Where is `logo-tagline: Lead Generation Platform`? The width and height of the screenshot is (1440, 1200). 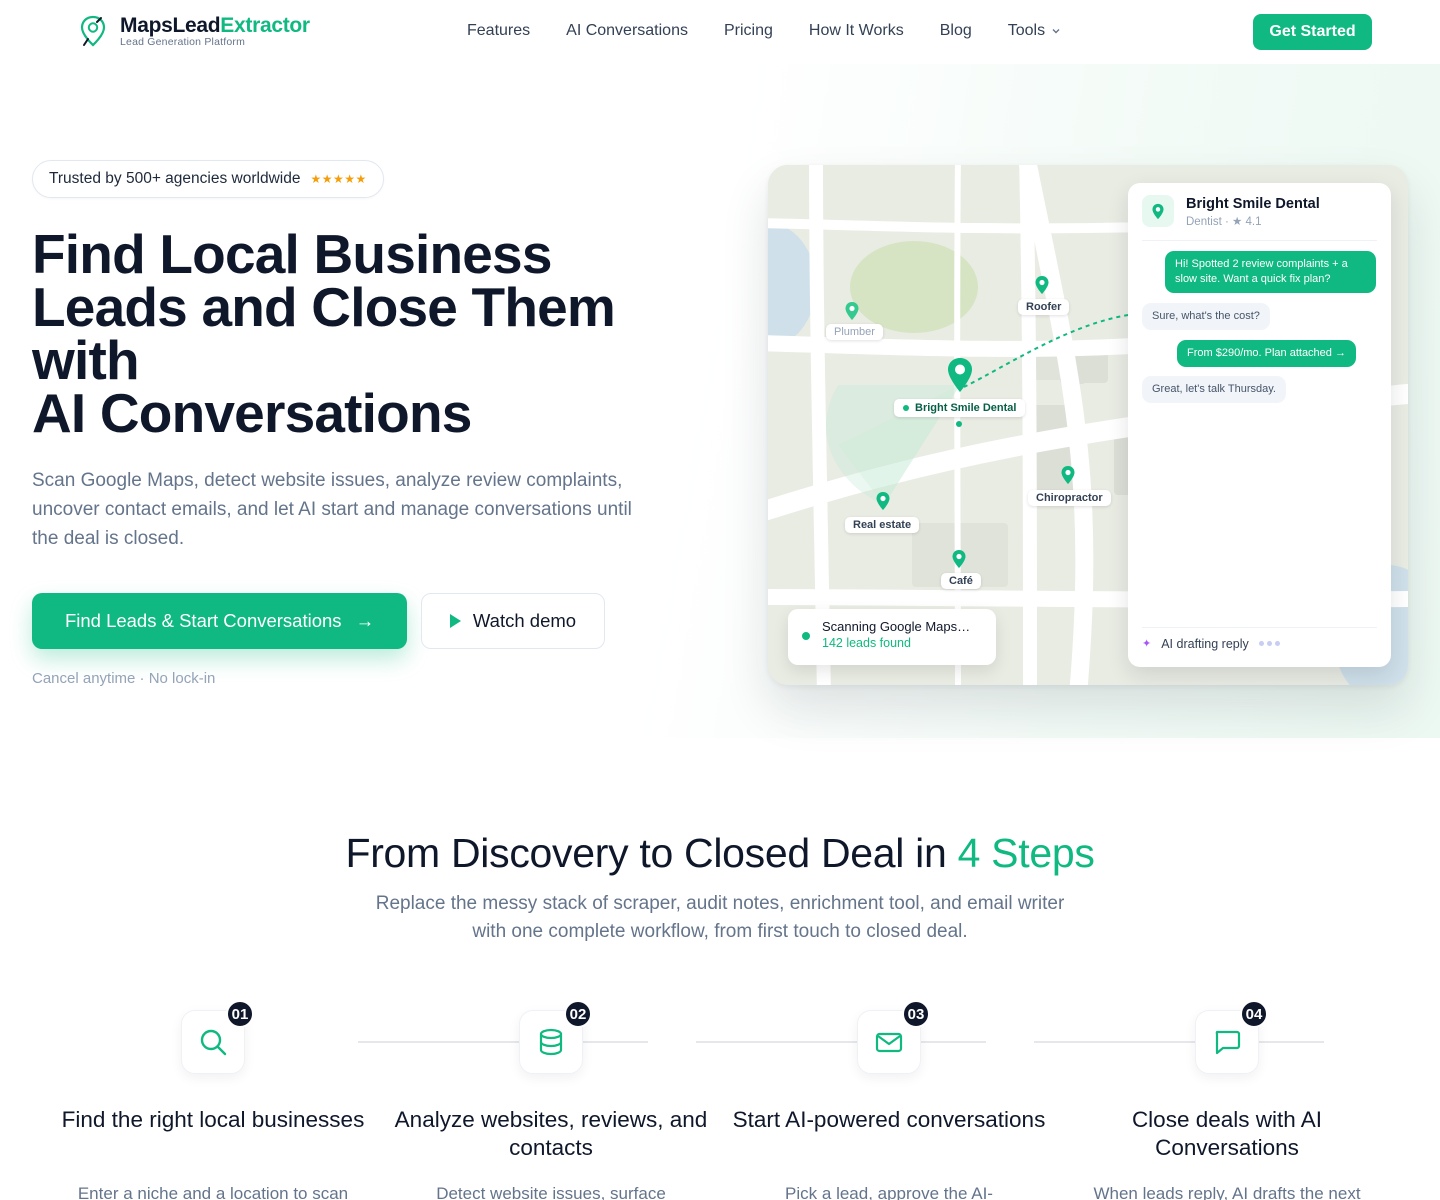 logo-tagline: Lead Generation Platform is located at coordinates (183, 42).